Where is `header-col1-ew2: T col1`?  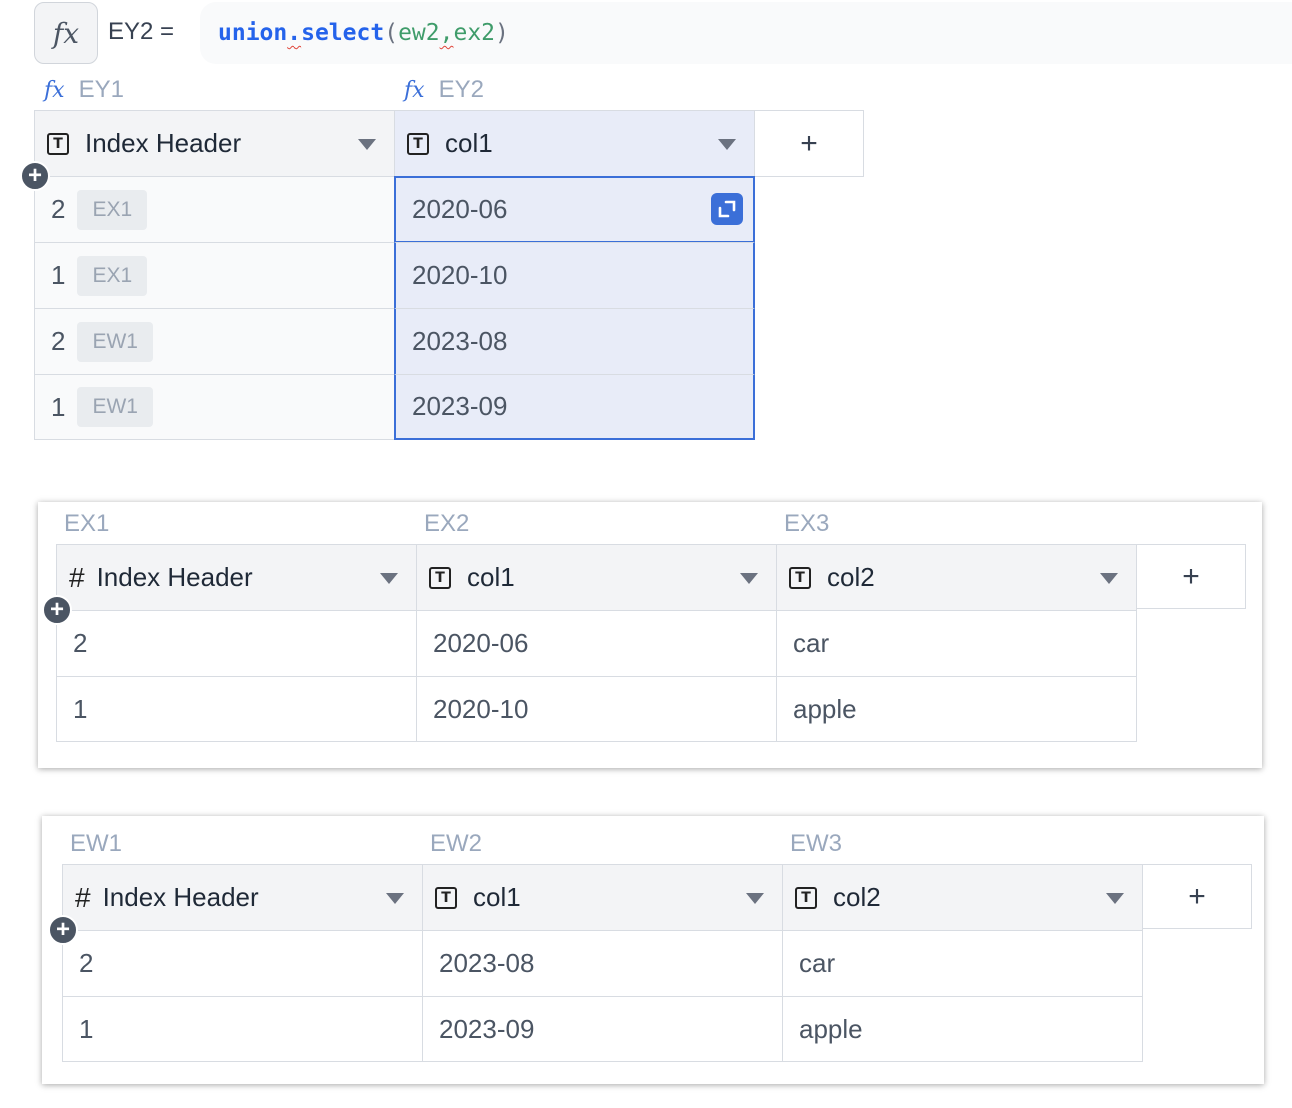
header-col1-ew2: T col1 is located at coordinates (602, 897).